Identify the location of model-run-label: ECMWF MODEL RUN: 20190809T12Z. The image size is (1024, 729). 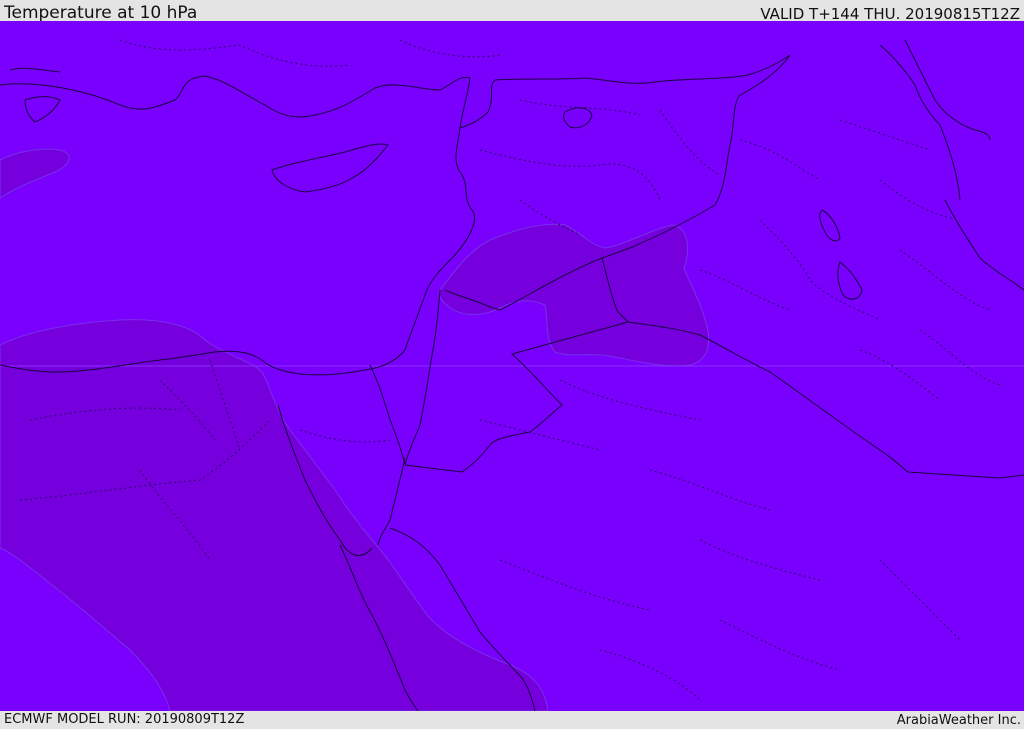
(124, 719).